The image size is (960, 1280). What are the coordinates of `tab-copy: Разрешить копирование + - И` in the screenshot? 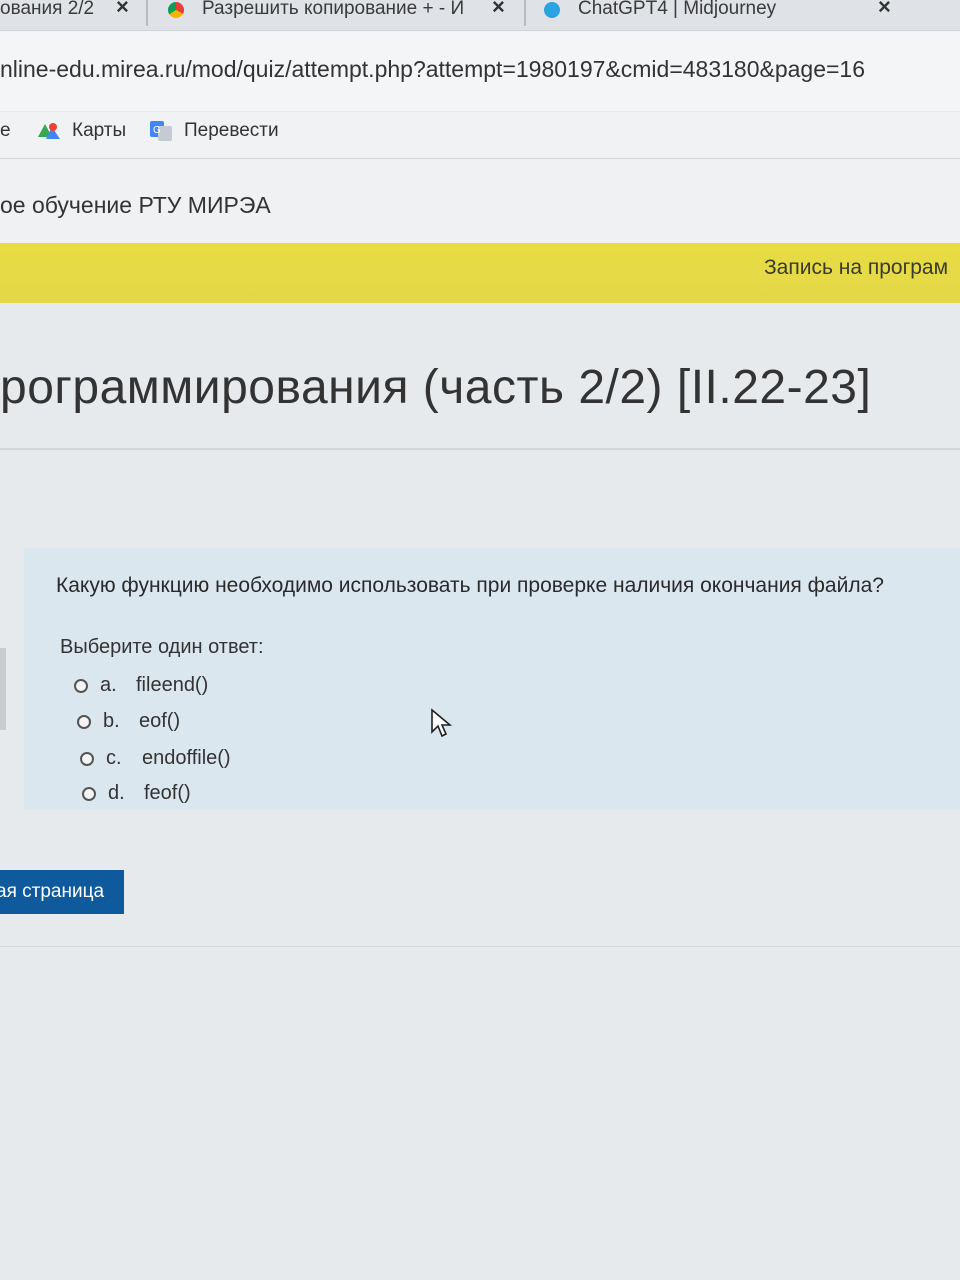 It's located at (328, 15).